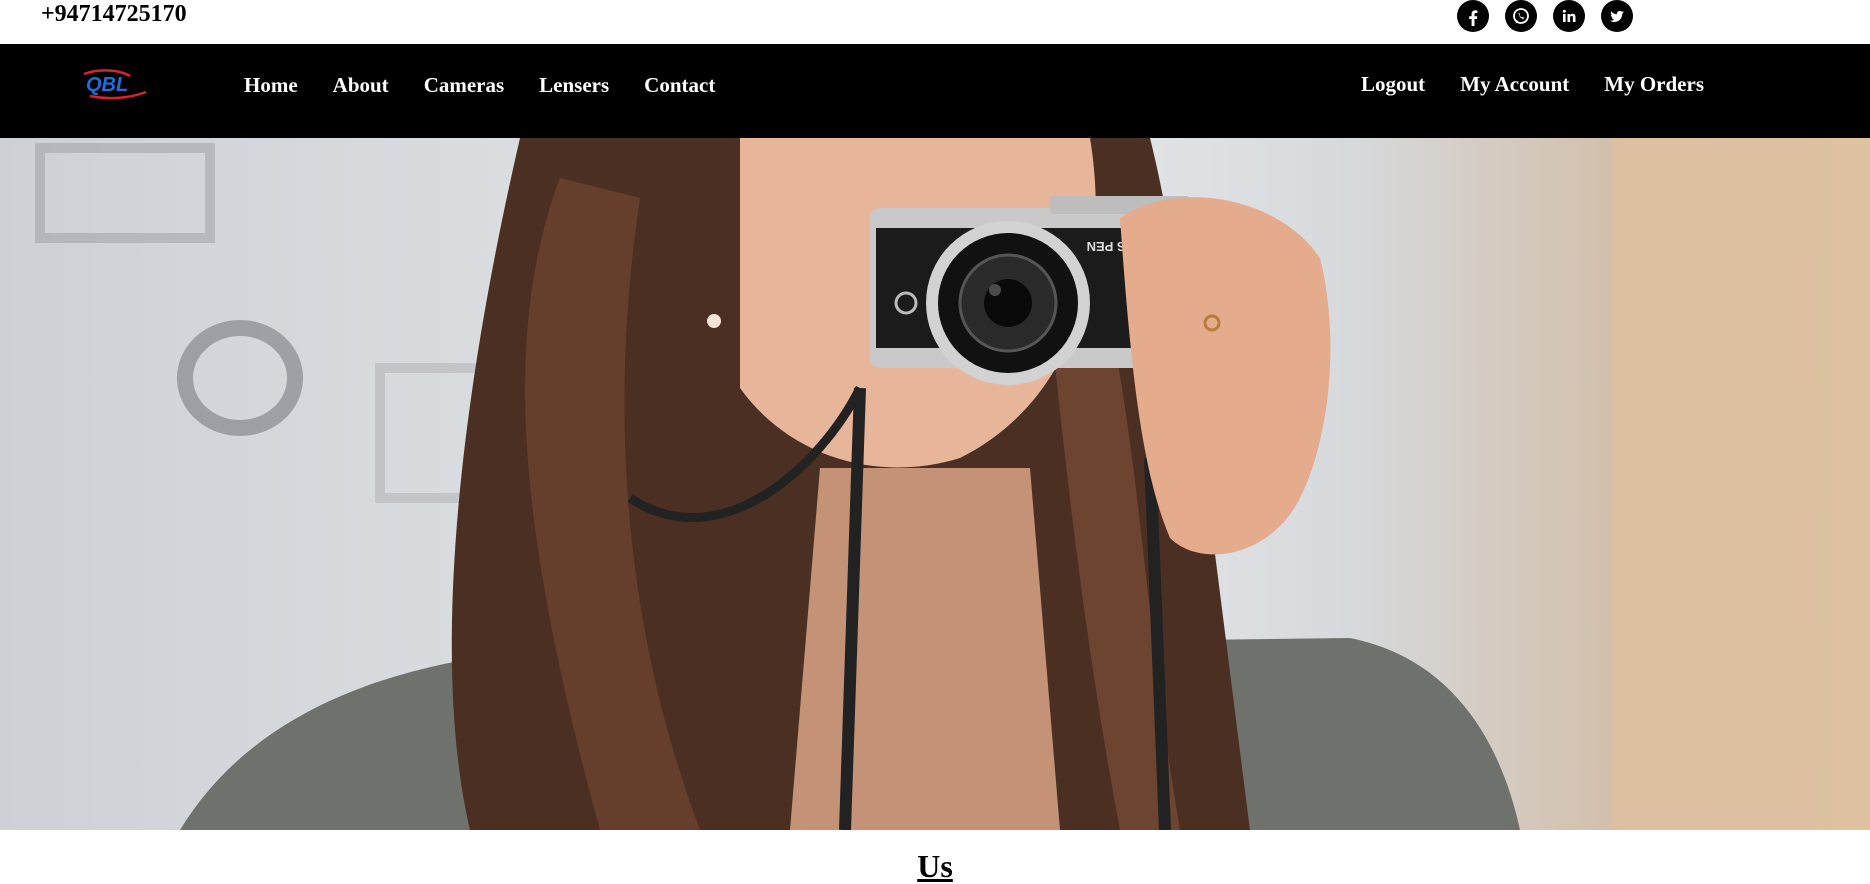 Image resolution: width=1870 pixels, height=884 pixels. Describe the element at coordinates (1514, 84) in the screenshot. I see `nav-my-account: My Account` at that location.